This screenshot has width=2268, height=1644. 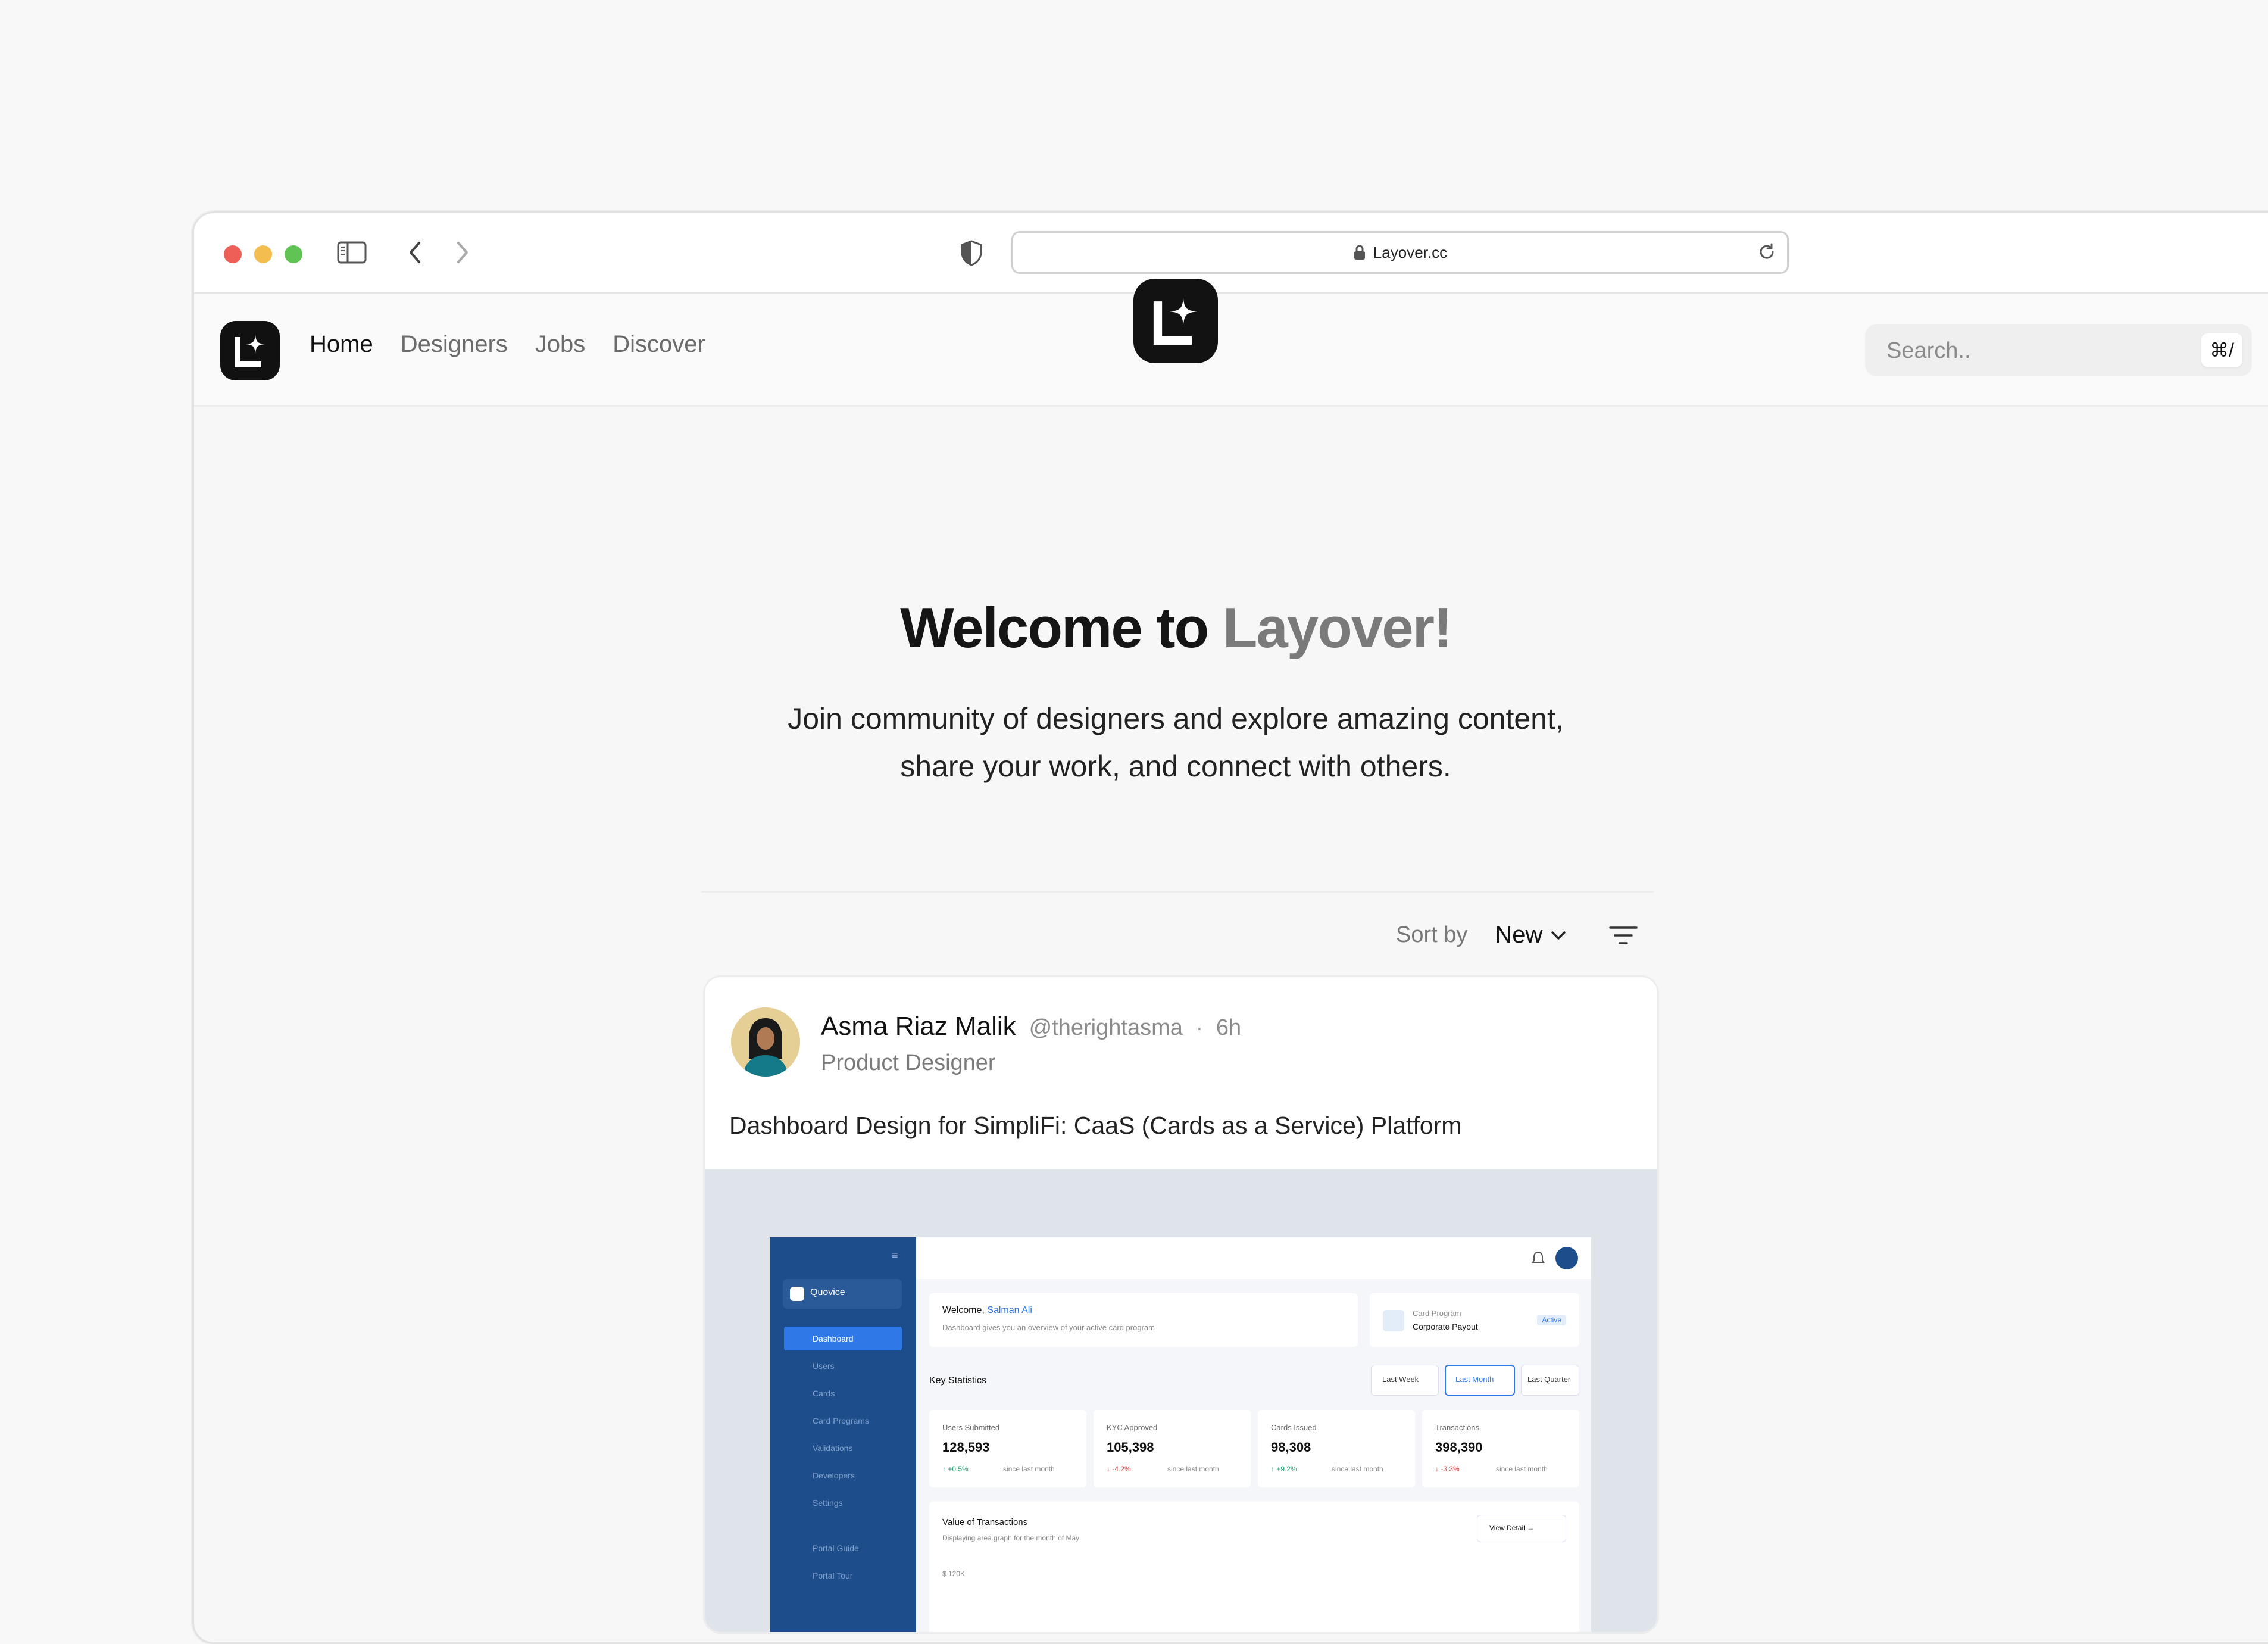 I want to click on sort-controls: Sort by New, so click(x=1517, y=935).